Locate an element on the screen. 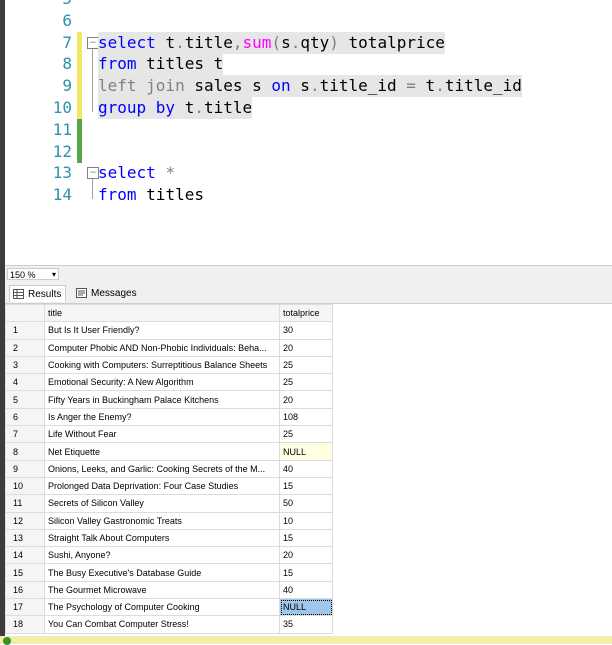 This screenshot has width=612, height=645. table-row: 13 Straight Talk About Computers 15 is located at coordinates (169, 538).